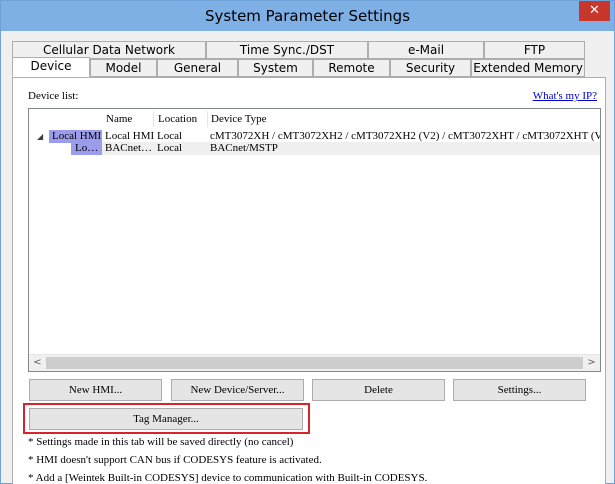 This screenshot has width=615, height=484. Describe the element at coordinates (119, 120) in the screenshot. I see `column-header-name: Name` at that location.